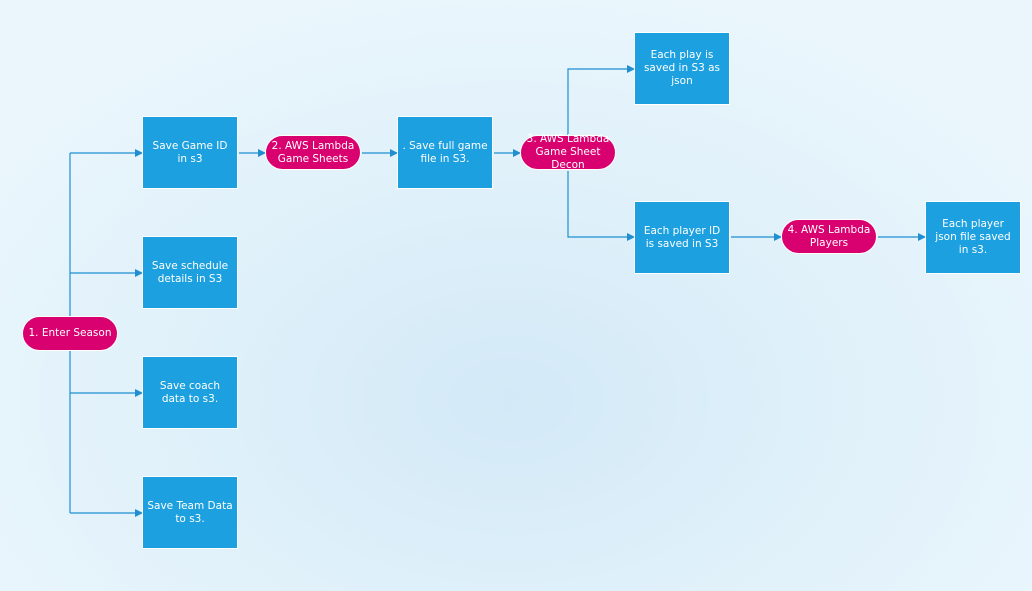  What do you see at coordinates (190, 272) in the screenshot?
I see `save-schedule-node: Save schedule details in S3` at bounding box center [190, 272].